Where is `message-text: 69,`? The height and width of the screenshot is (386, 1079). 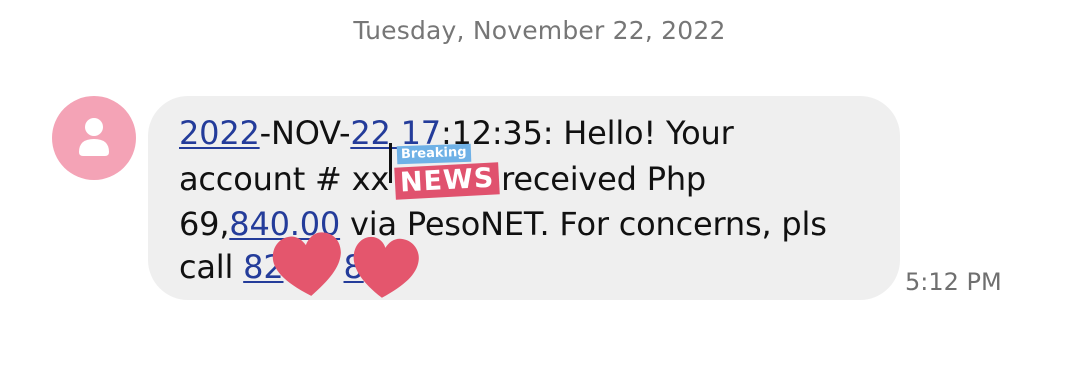
message-text: 69, is located at coordinates (204, 224).